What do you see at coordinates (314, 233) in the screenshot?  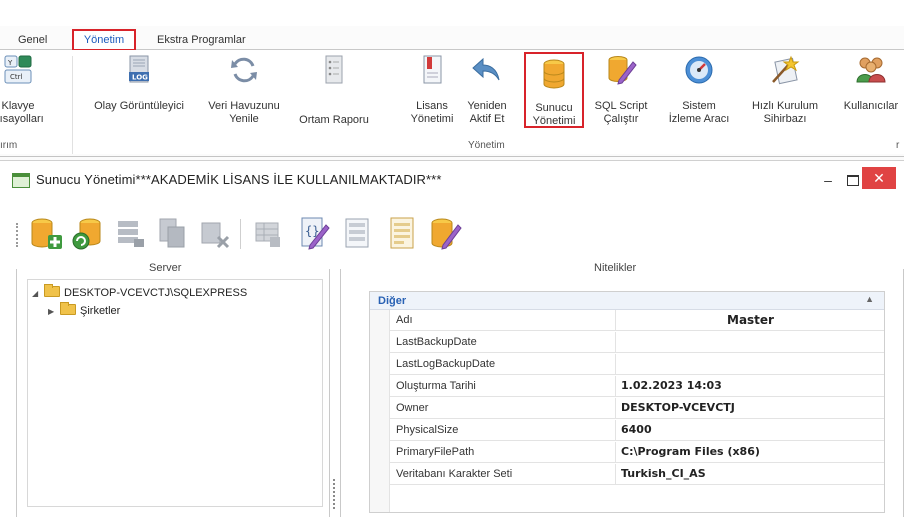 I see `script-edit-icon: {}` at bounding box center [314, 233].